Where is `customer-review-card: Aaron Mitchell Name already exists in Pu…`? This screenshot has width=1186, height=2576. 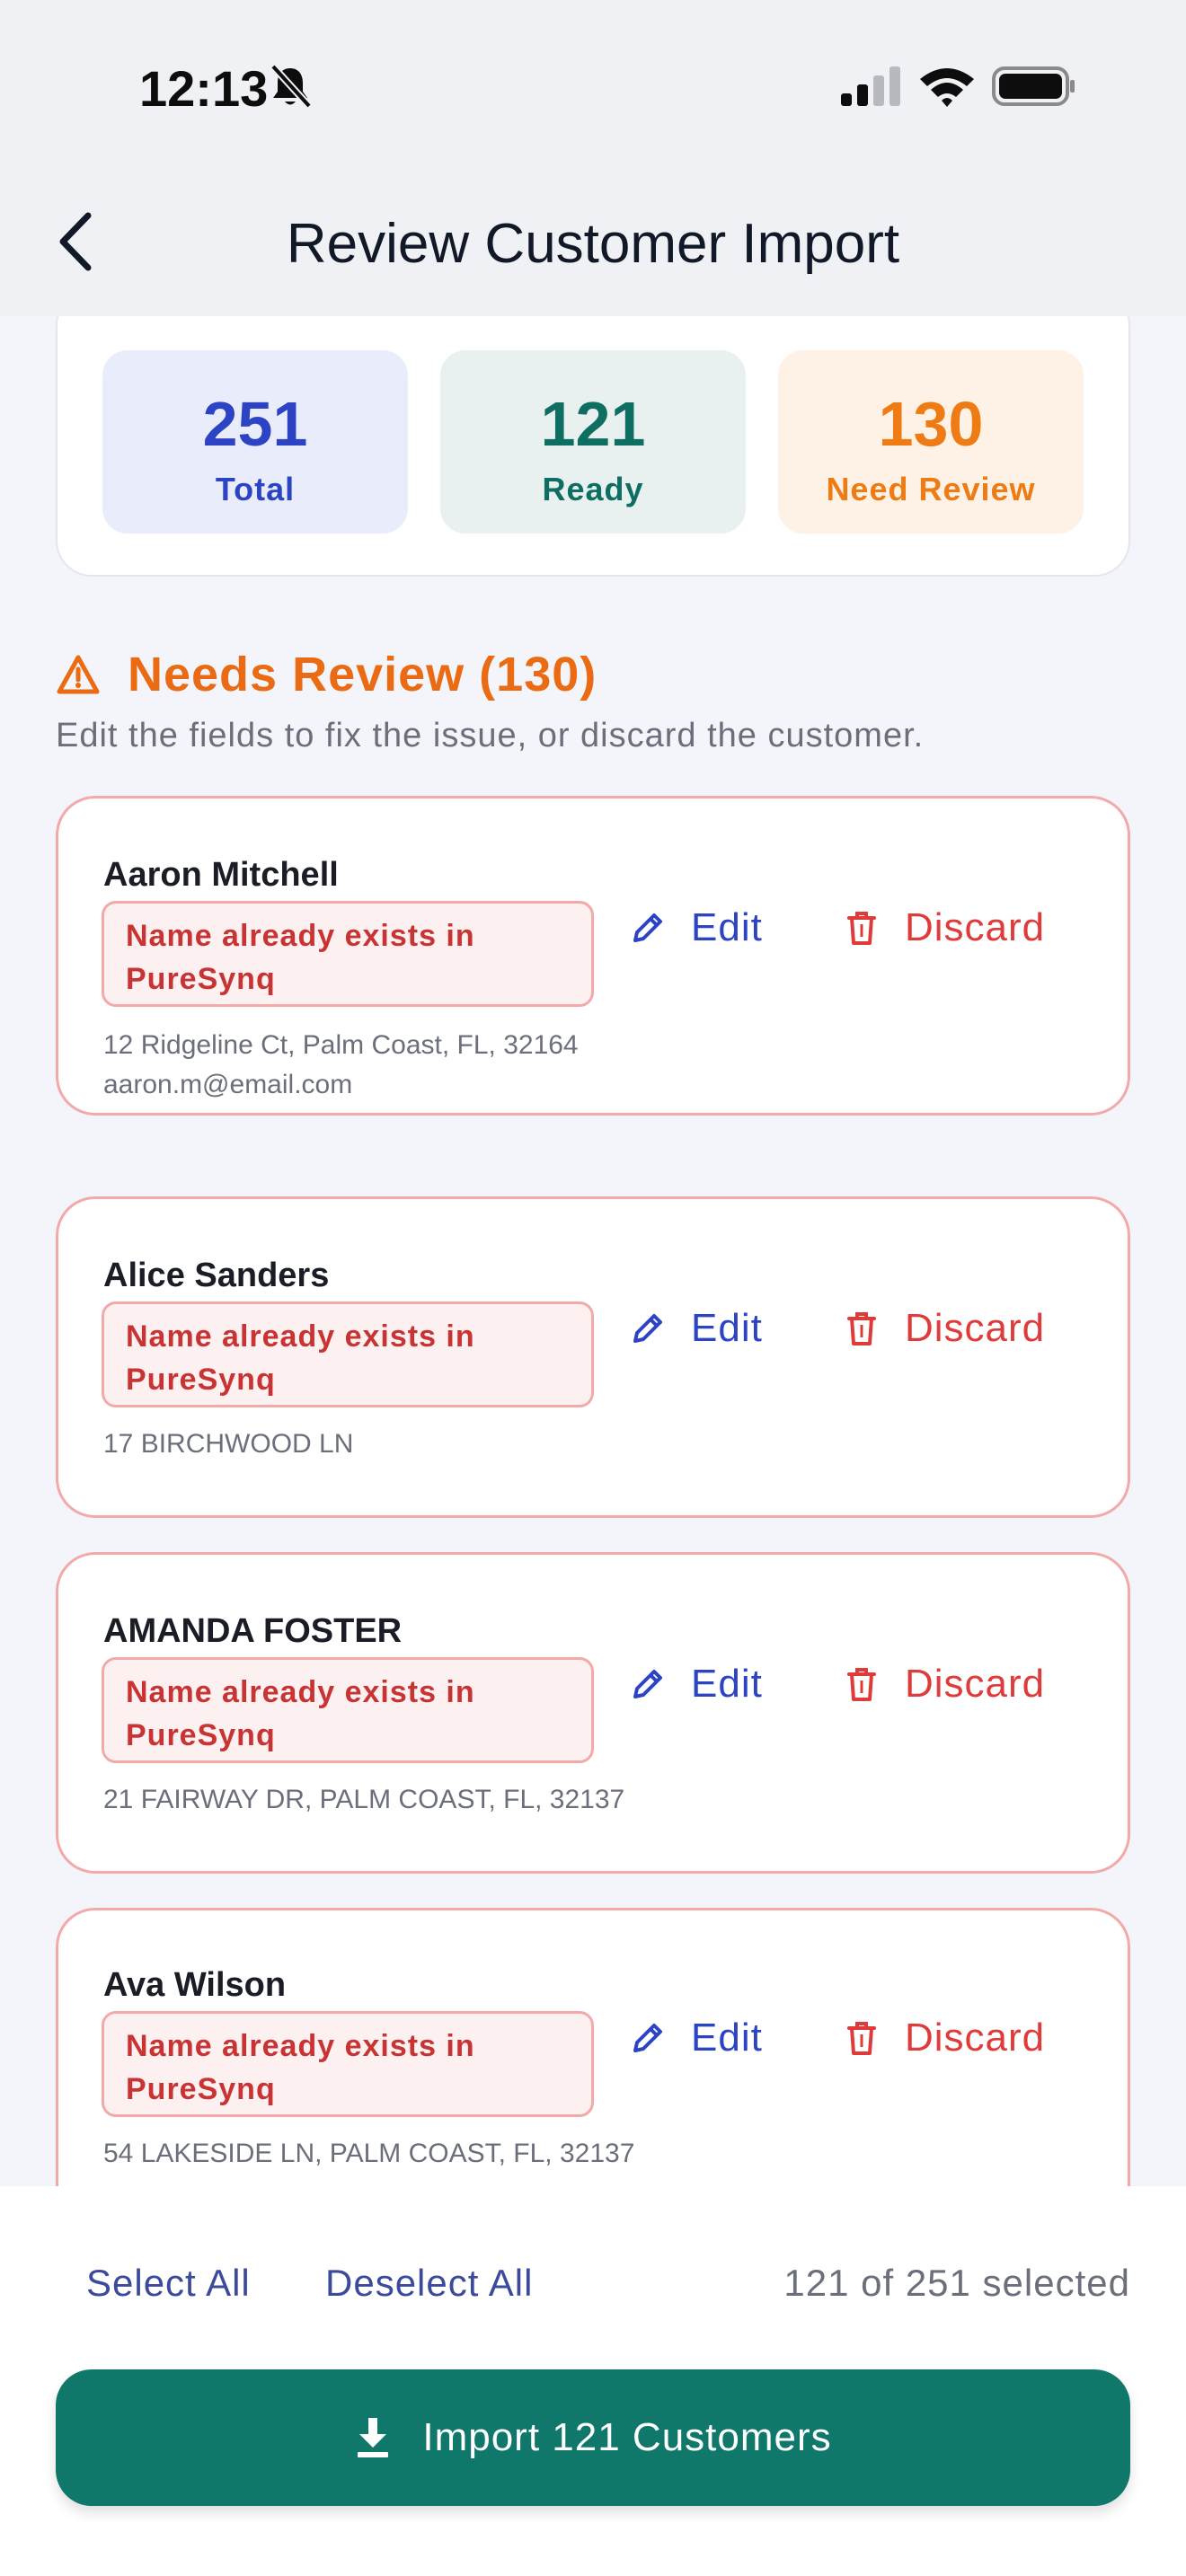 customer-review-card: Aaron Mitchell Name already exists in Pu… is located at coordinates (593, 956).